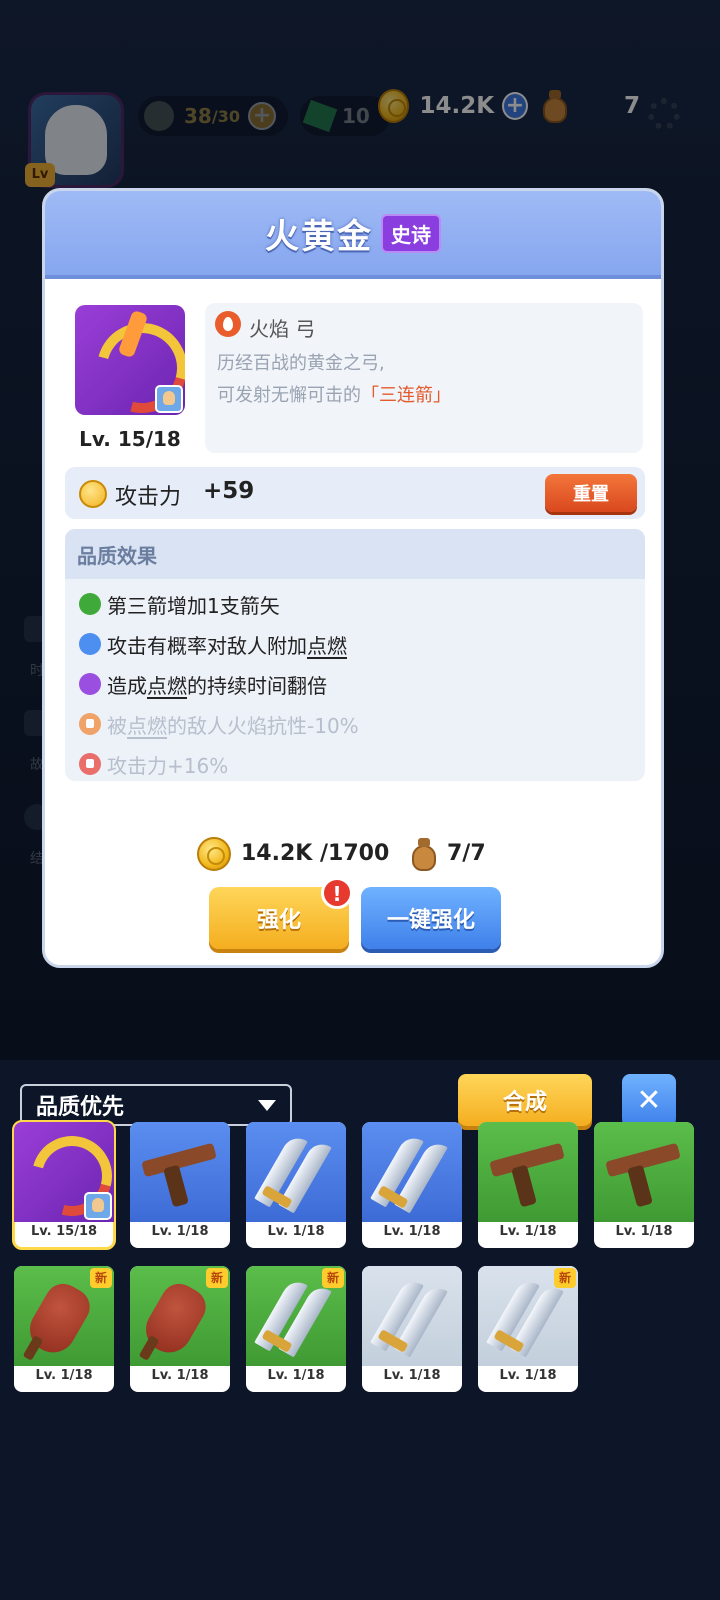 The image size is (720, 1600). Describe the element at coordinates (424, 854) in the screenshot. I see `money-bag-icon` at that location.